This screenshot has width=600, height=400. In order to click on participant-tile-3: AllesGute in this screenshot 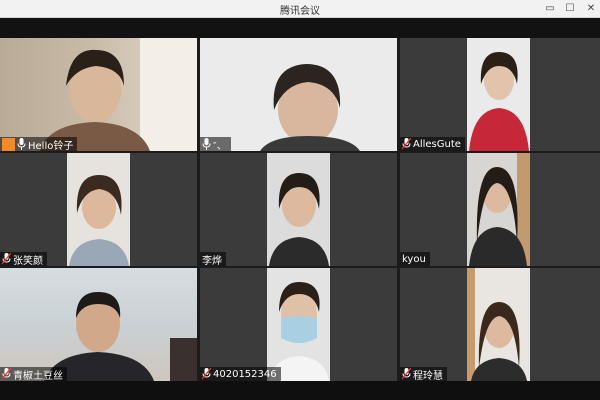, I will do `click(500, 94)`.